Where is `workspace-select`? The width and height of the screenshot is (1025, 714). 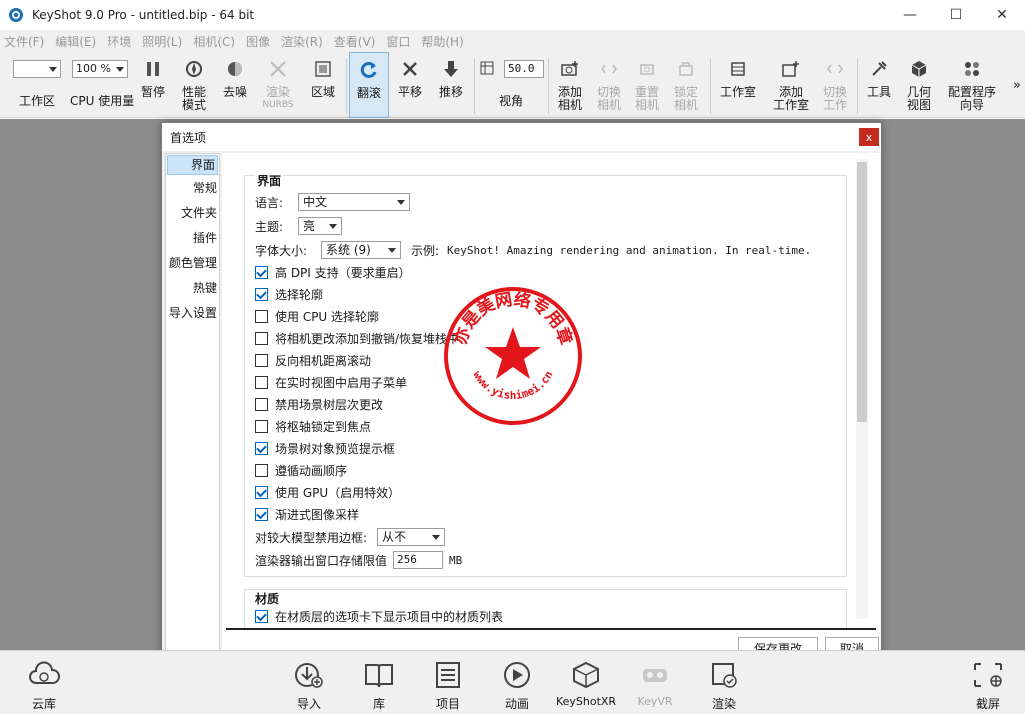 workspace-select is located at coordinates (37, 69).